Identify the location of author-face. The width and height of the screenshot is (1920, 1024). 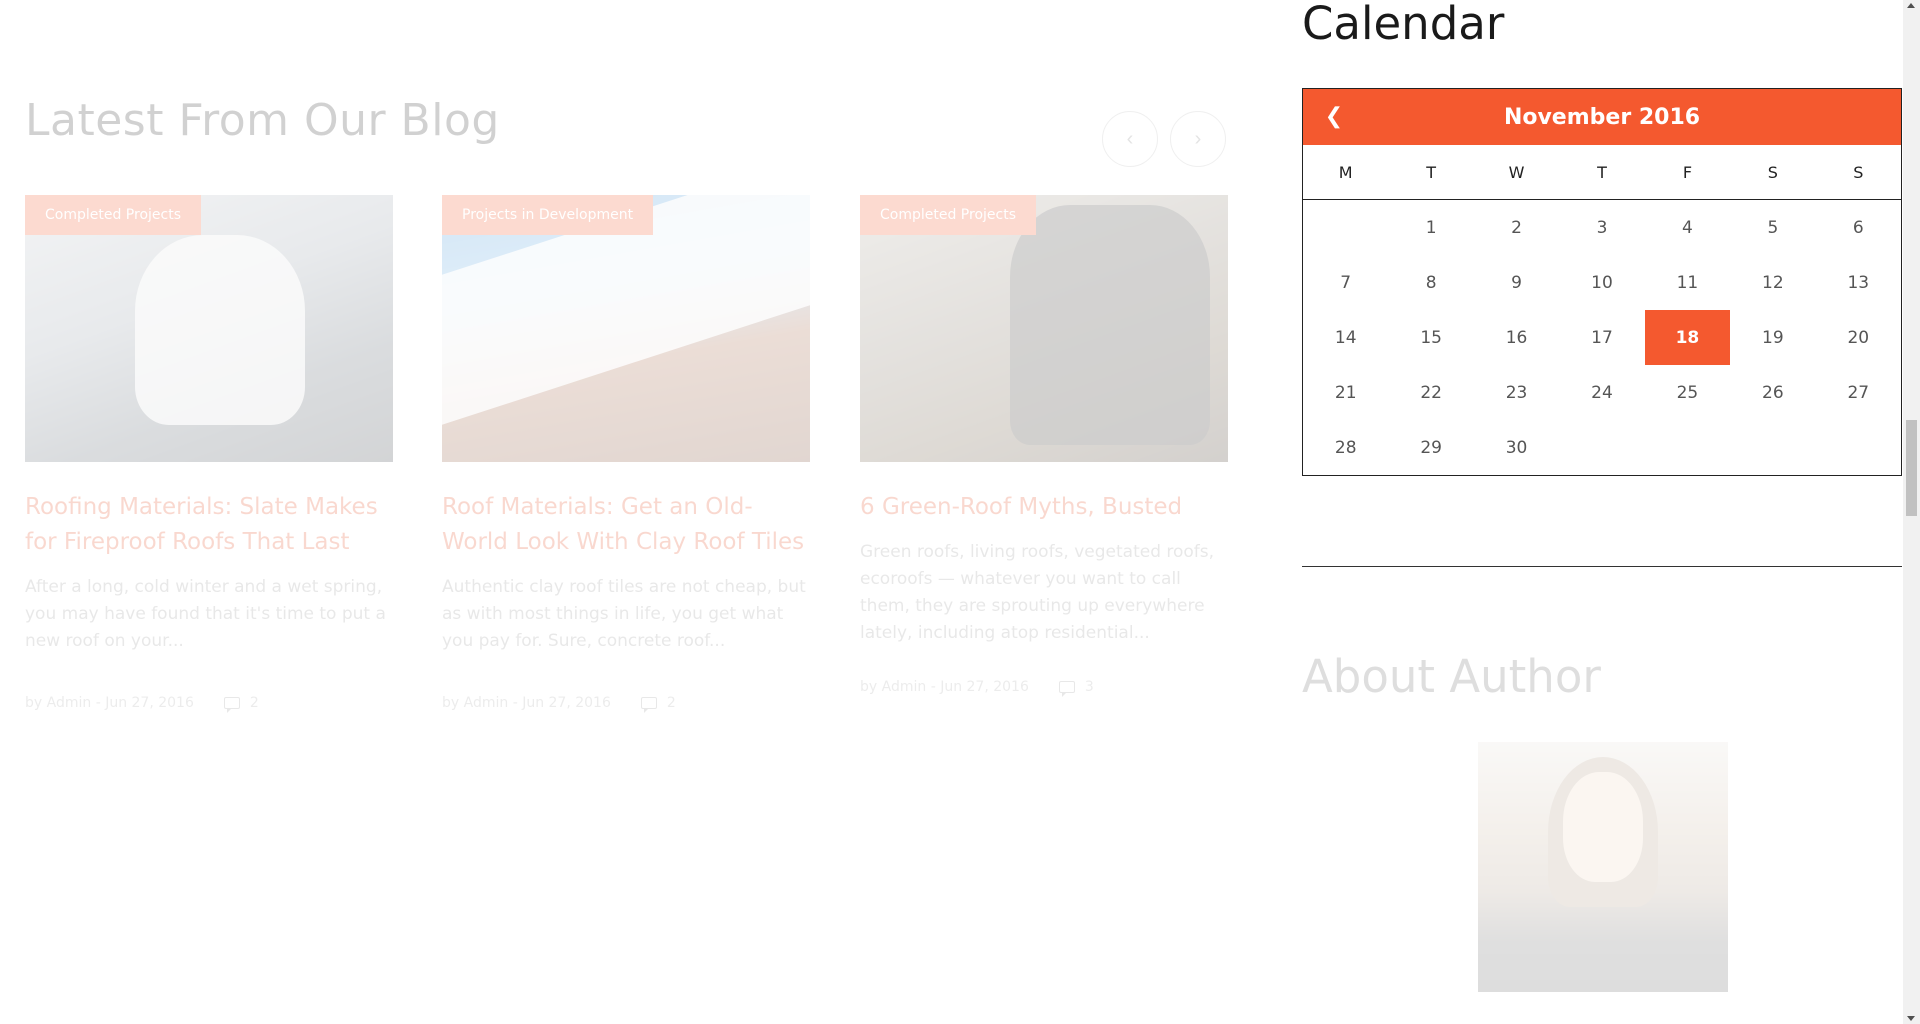
(1603, 827).